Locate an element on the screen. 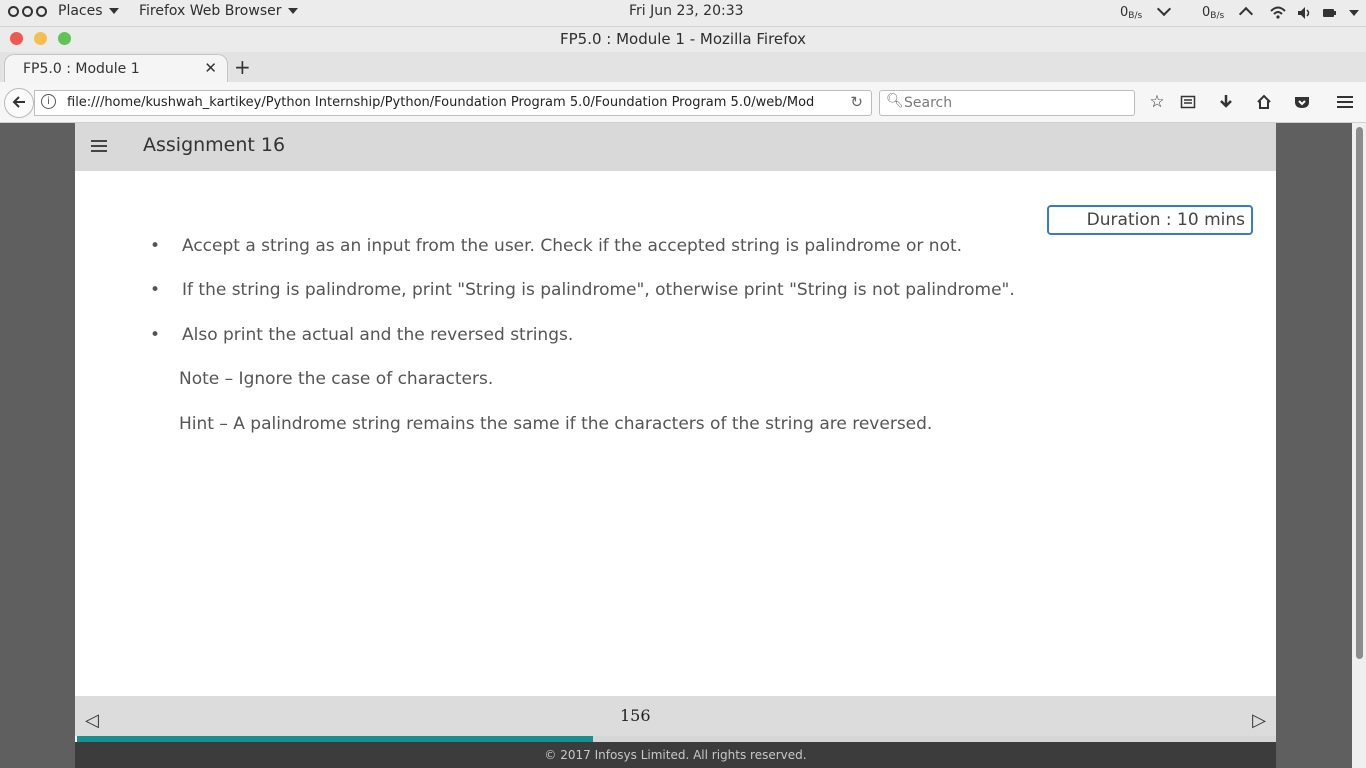  search-bar: 🔍︎ is located at coordinates (1007, 103).